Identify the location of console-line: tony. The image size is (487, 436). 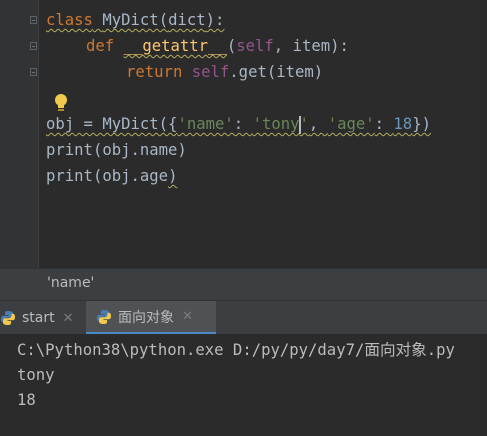
(36, 375).